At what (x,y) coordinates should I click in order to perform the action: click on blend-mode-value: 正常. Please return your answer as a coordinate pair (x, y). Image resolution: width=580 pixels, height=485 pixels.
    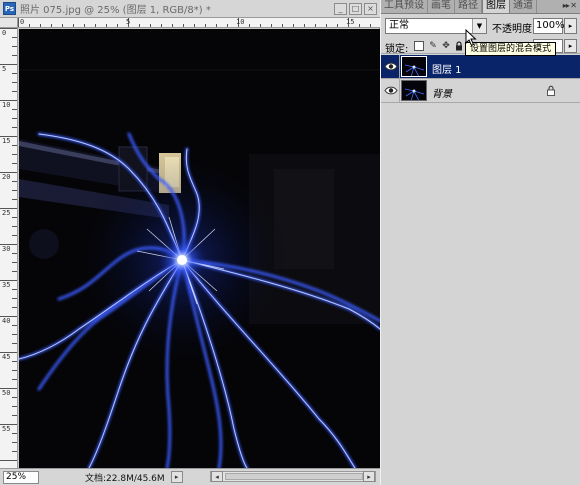
    Looking at the image, I should click on (399, 25).